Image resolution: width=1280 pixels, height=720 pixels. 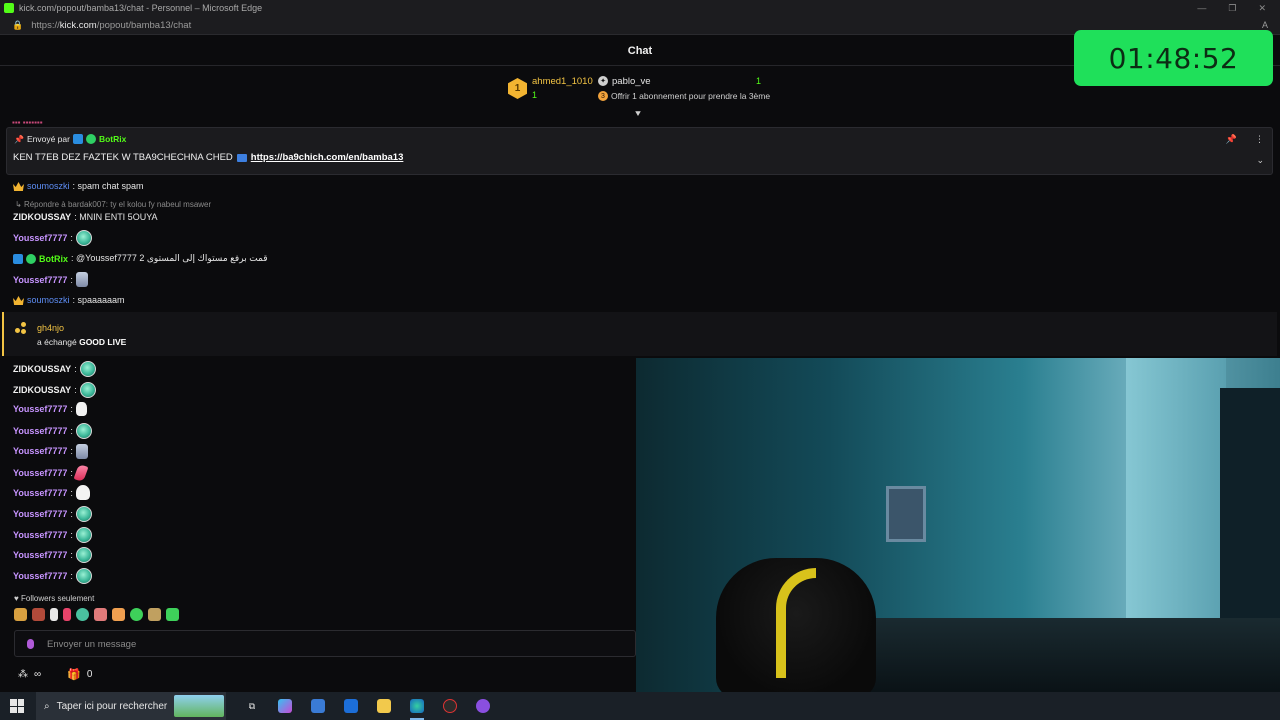 I want to click on cutoff-message: ▪▪▪ ▪▪▪▪▪▪▪, so click(x=27, y=122).